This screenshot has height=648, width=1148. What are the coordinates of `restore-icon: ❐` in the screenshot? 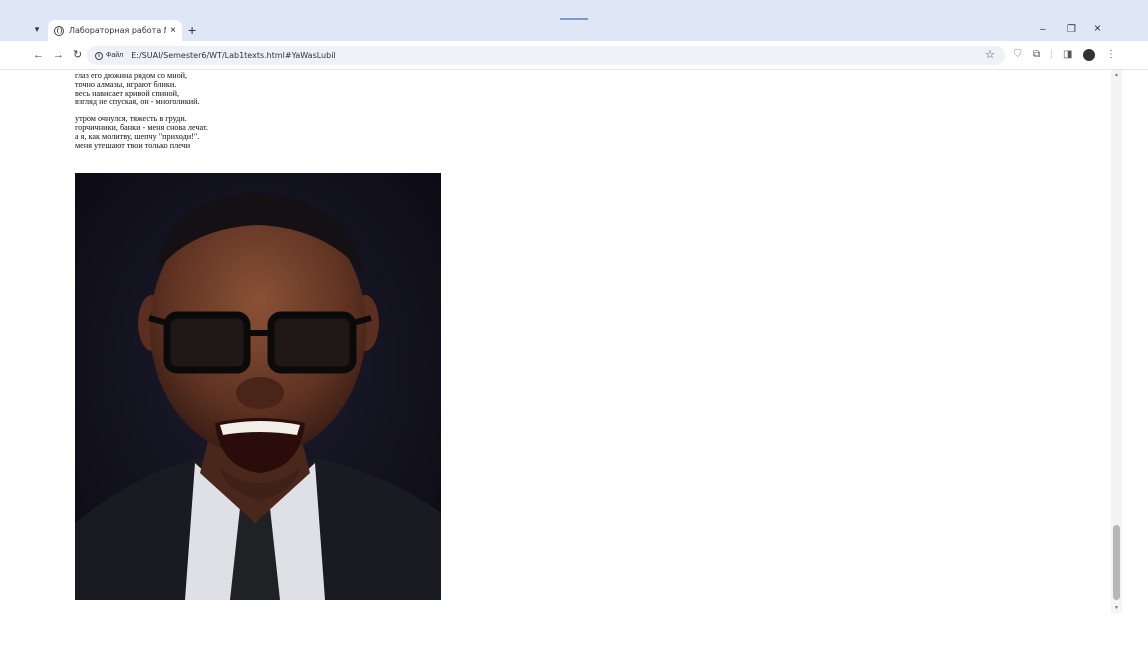 It's located at (1071, 30).